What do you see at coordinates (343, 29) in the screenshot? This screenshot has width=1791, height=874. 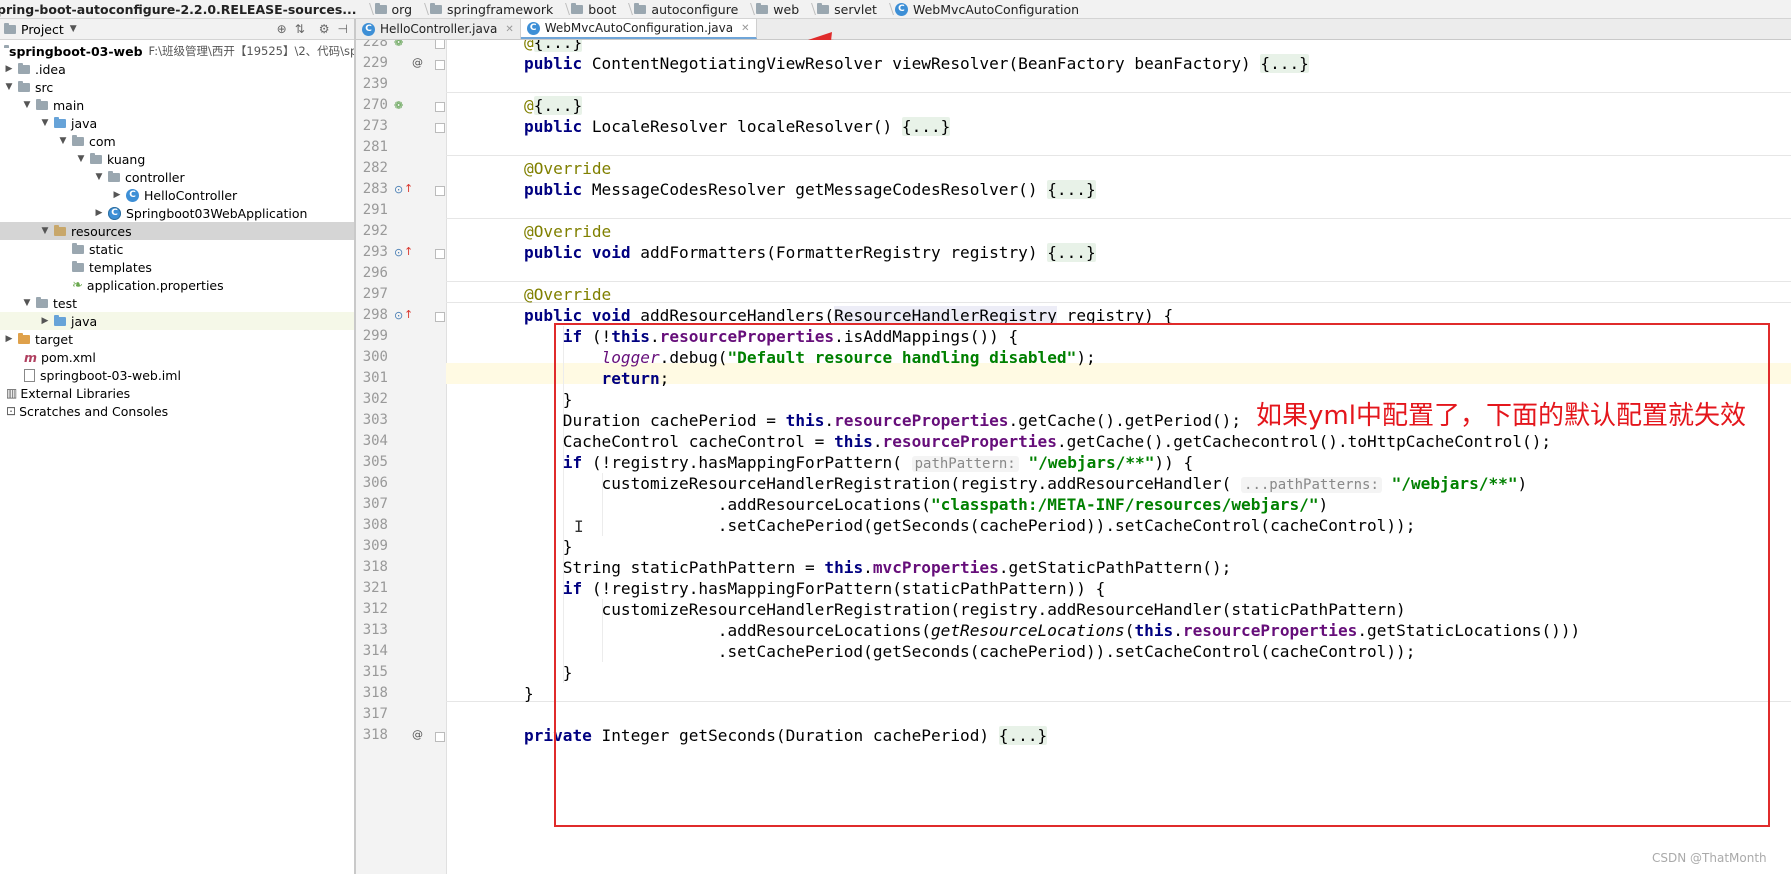 I see `hide-icon: ⊣` at bounding box center [343, 29].